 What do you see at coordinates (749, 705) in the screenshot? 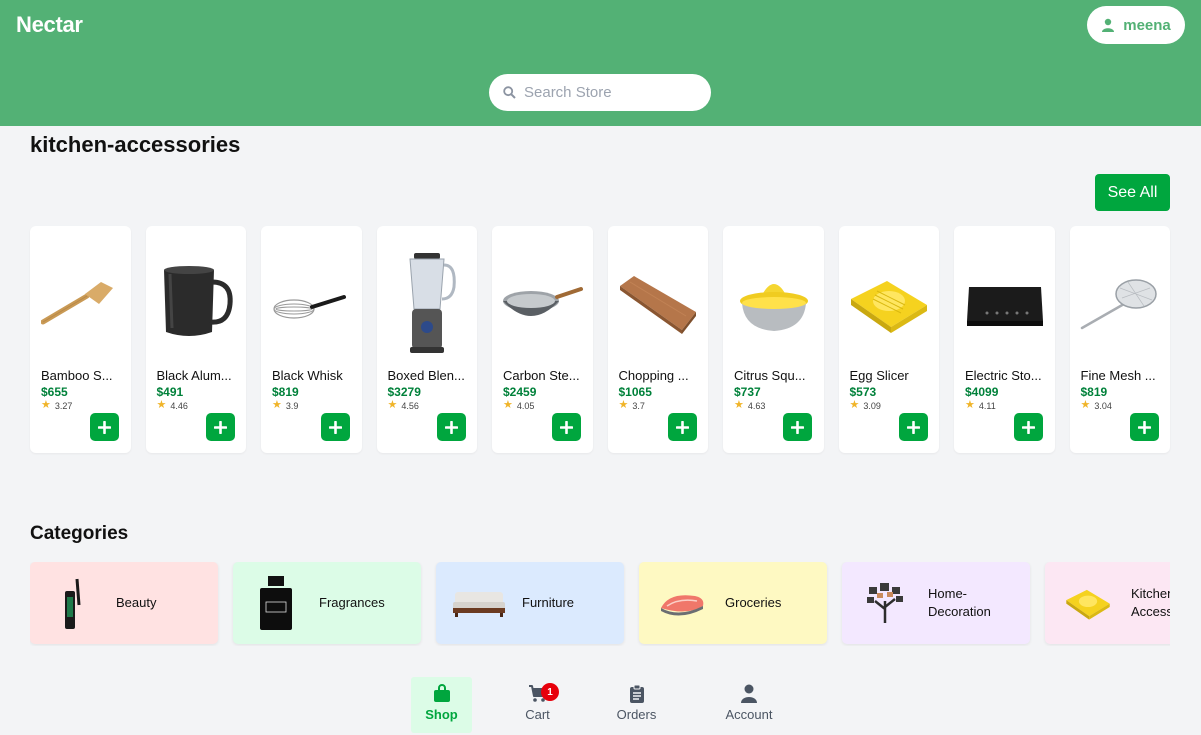
I see `nav-account: Account` at bounding box center [749, 705].